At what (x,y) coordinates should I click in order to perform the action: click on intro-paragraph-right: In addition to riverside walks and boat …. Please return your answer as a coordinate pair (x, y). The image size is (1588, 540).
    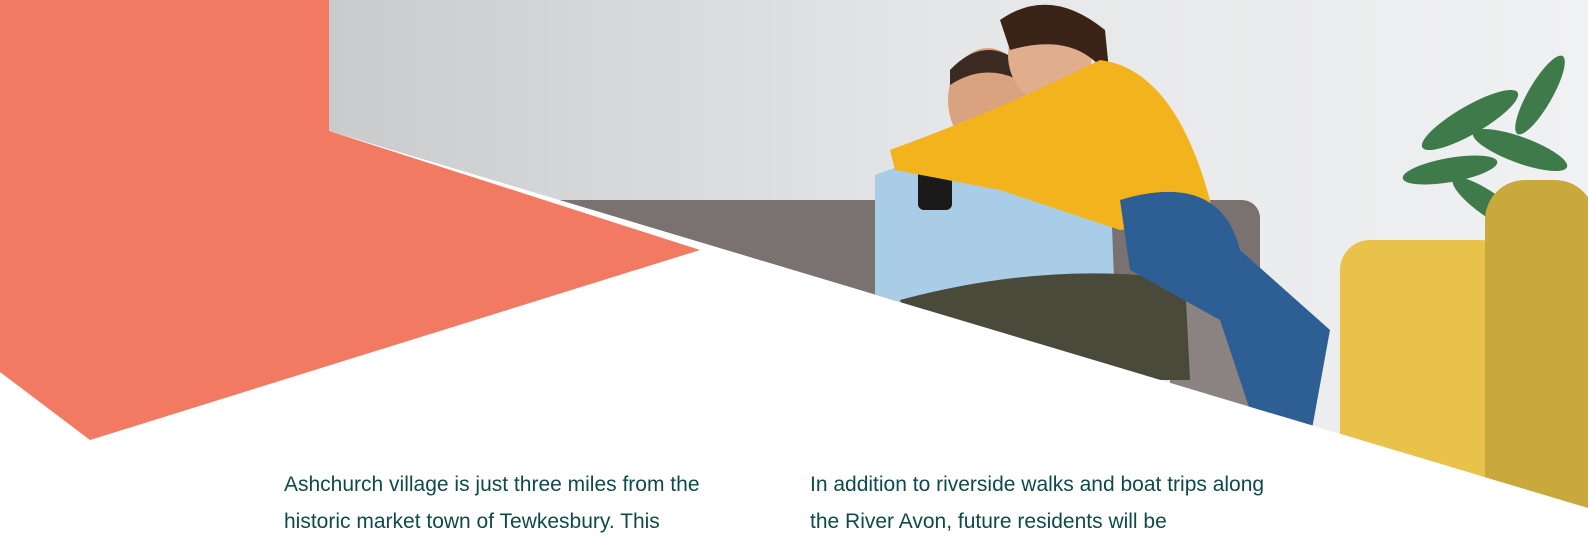
    Looking at the image, I should click on (1037, 503).